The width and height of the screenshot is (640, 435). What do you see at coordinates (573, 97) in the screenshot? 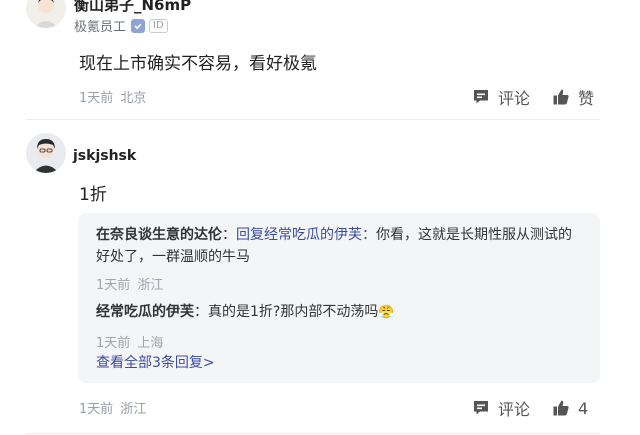
I see `like-button: 赞` at bounding box center [573, 97].